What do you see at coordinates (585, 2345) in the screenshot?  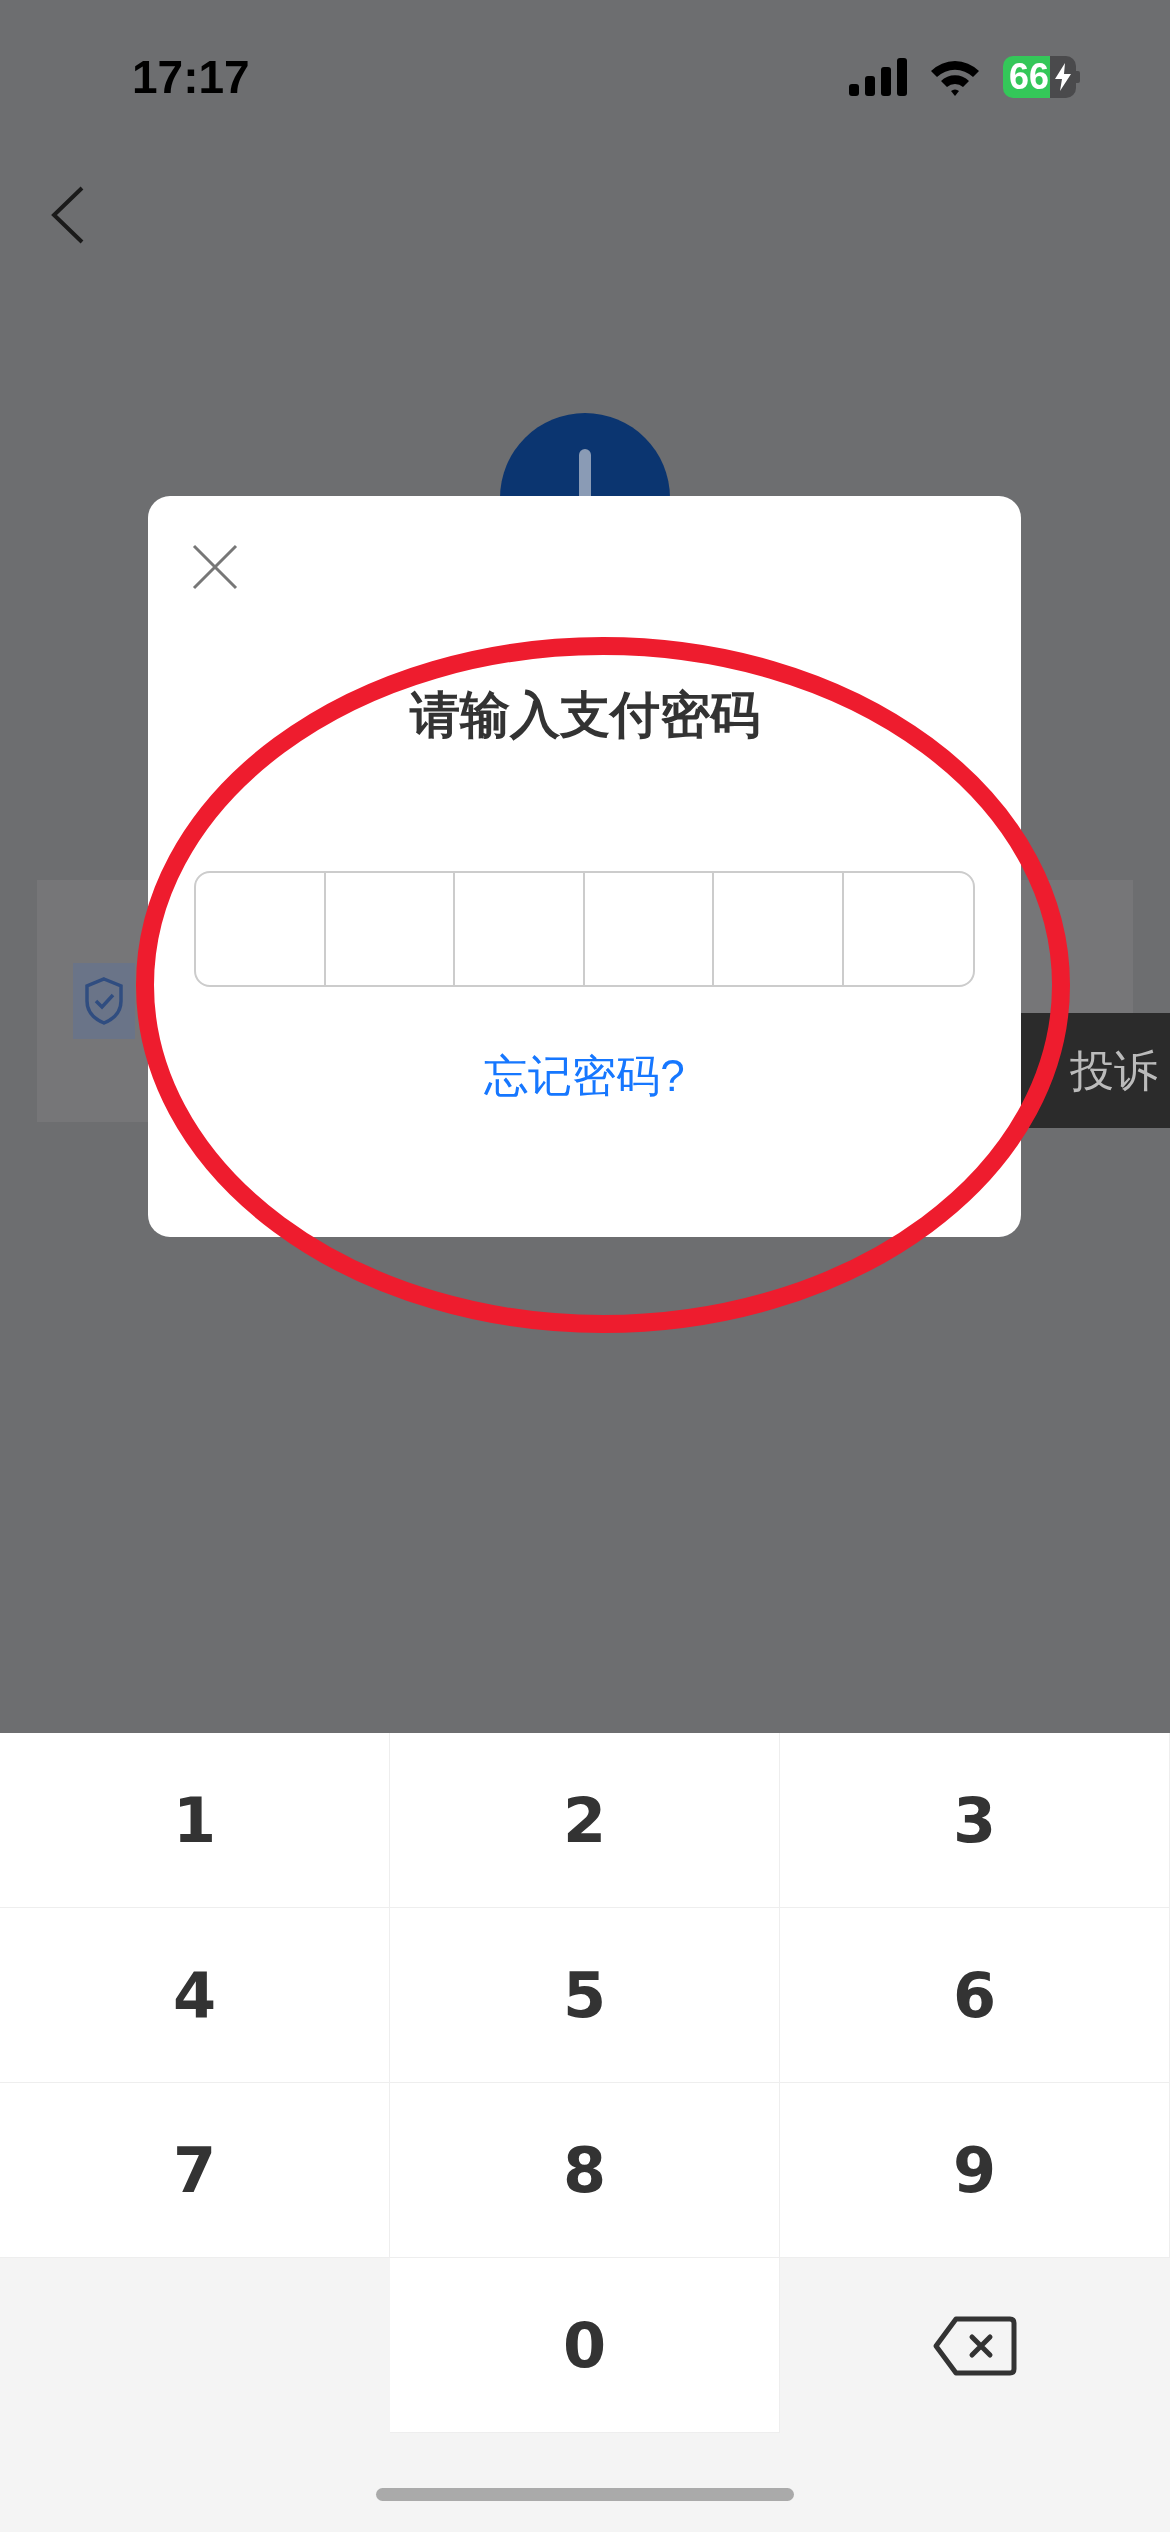 I see `digit-key: 0` at bounding box center [585, 2345].